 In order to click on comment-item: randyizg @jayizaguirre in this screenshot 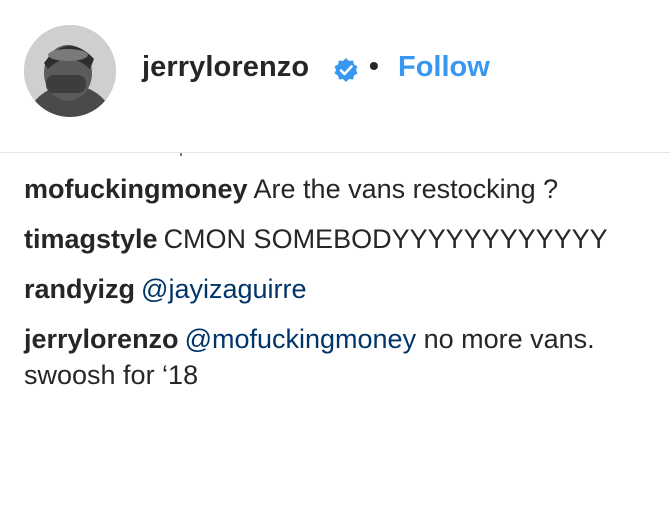, I will do `click(339, 289)`.